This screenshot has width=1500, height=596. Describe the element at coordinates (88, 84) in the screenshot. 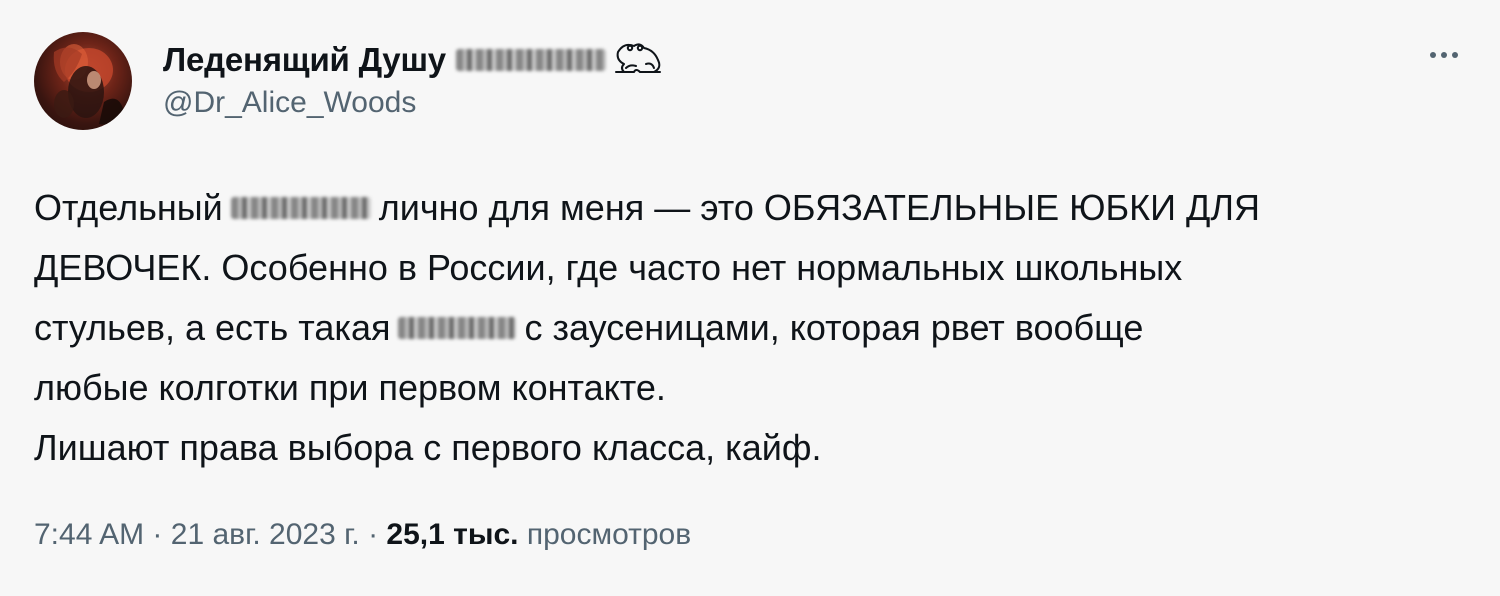

I see `avatar-image` at that location.